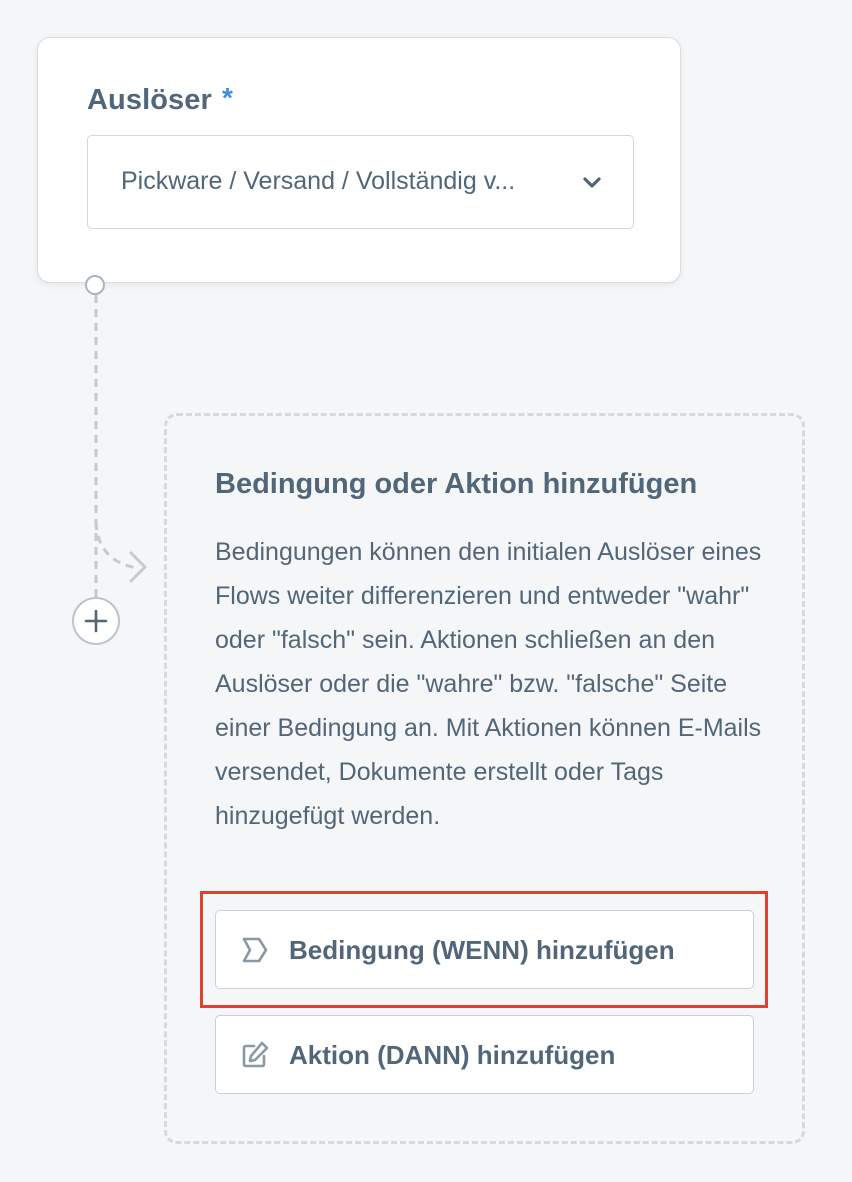 The image size is (852, 1182). I want to click on add-action-label: Aktion (DANN) hinzufügen, so click(452, 1055).